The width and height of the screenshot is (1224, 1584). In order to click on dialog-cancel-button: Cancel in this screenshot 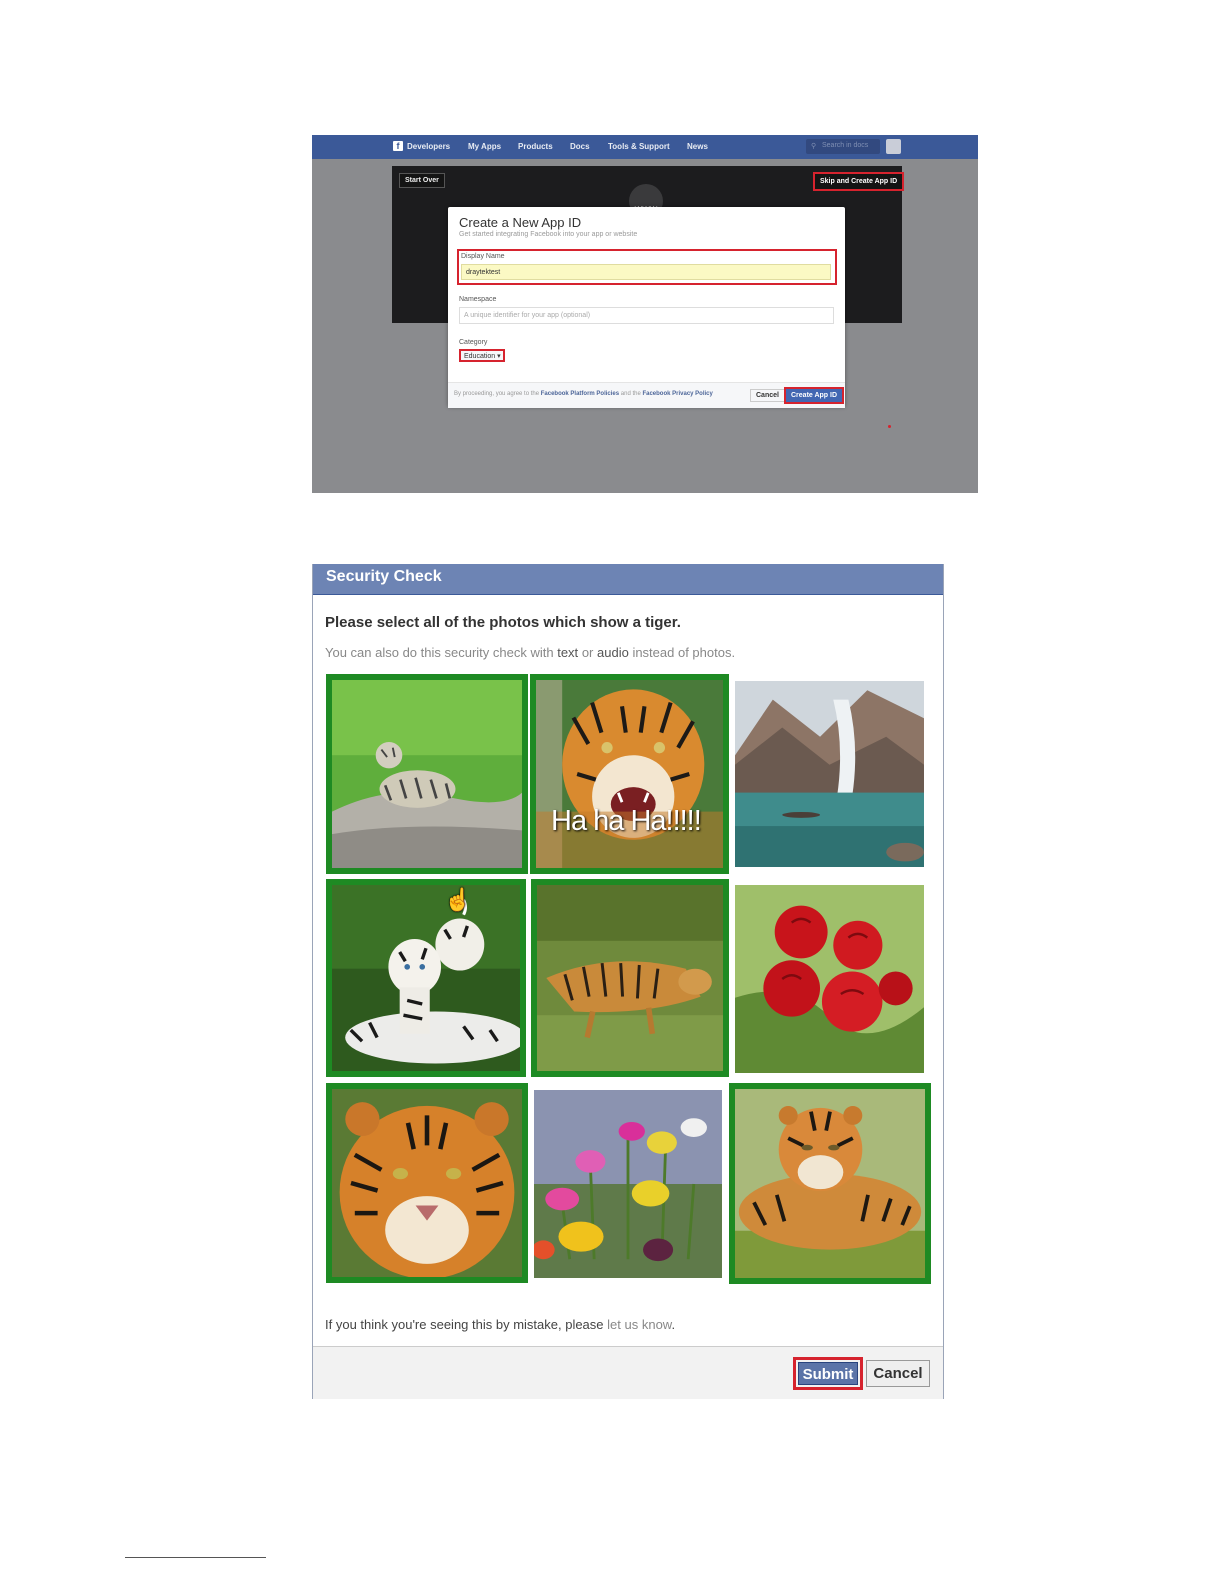, I will do `click(767, 395)`.